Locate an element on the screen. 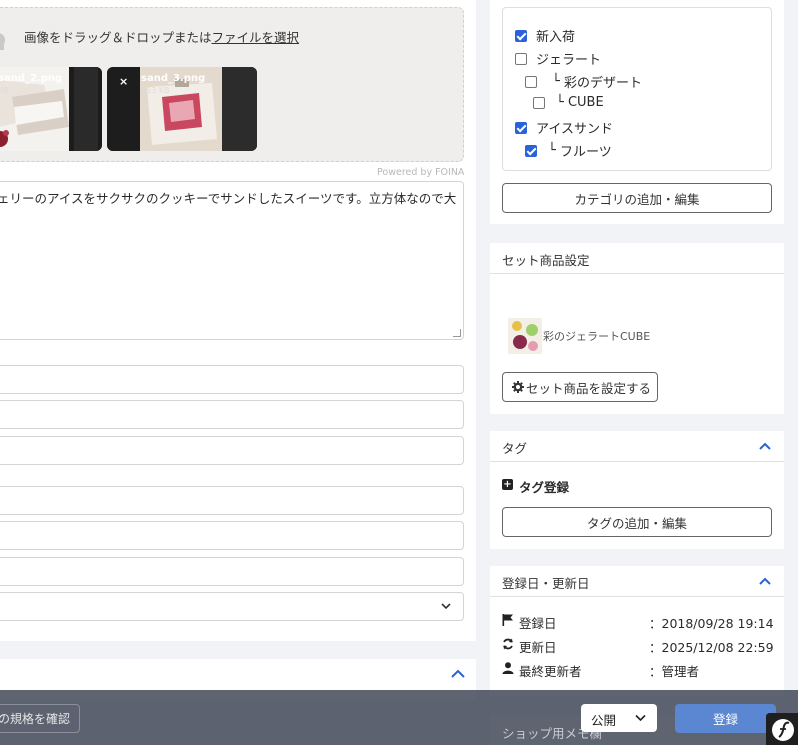  tag-card: タグ + タグ登録 タグの追加・編集 is located at coordinates (637, 490).